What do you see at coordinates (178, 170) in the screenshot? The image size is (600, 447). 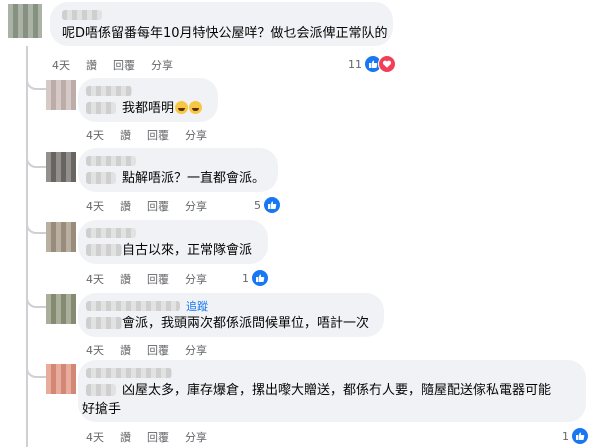 I see `comment-bubble: 點解唔派？一直都會派。` at bounding box center [178, 170].